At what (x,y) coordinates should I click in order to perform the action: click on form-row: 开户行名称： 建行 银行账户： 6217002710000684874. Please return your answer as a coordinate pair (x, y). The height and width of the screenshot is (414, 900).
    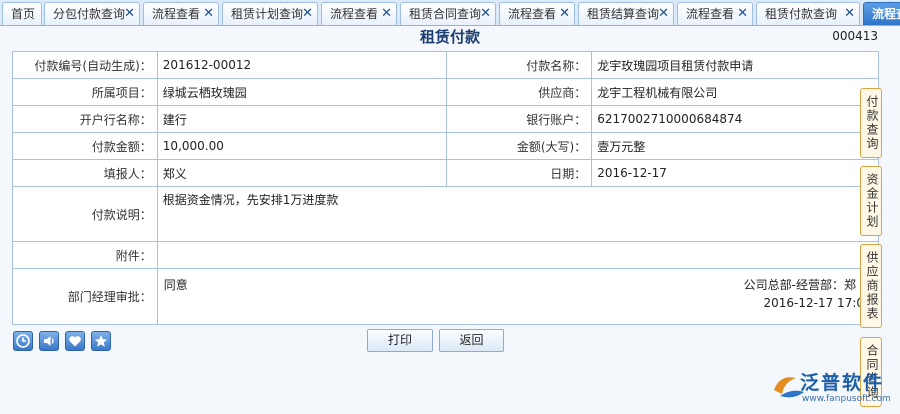
    Looking at the image, I should click on (445, 119).